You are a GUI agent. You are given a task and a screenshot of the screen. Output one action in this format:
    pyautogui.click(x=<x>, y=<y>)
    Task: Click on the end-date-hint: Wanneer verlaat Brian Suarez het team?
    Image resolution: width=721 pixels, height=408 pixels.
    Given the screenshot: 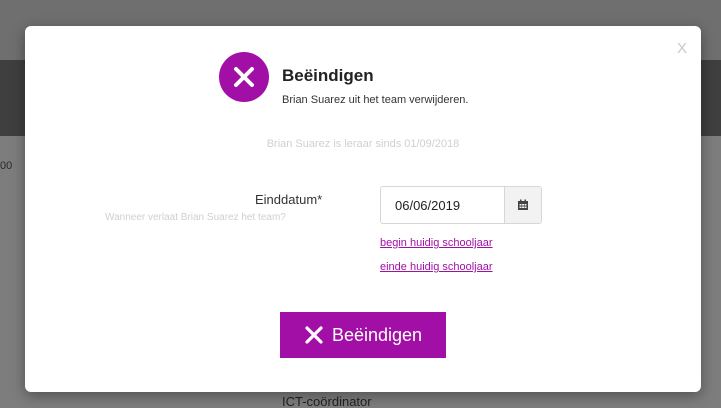 What is the action you would take?
    pyautogui.click(x=195, y=217)
    